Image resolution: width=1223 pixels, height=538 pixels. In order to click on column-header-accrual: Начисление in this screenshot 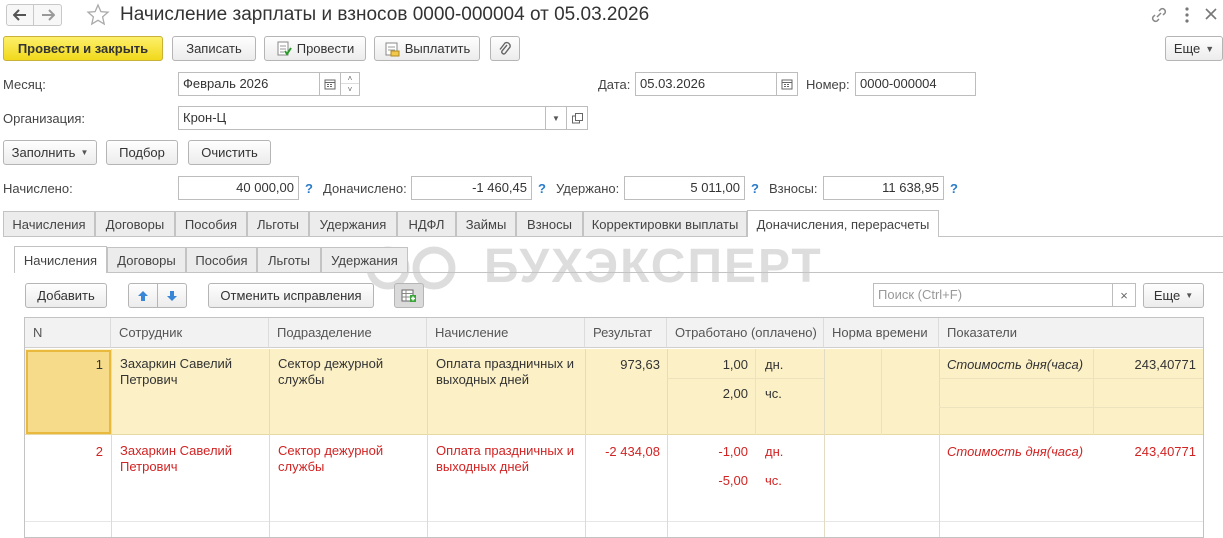, I will do `click(506, 333)`.